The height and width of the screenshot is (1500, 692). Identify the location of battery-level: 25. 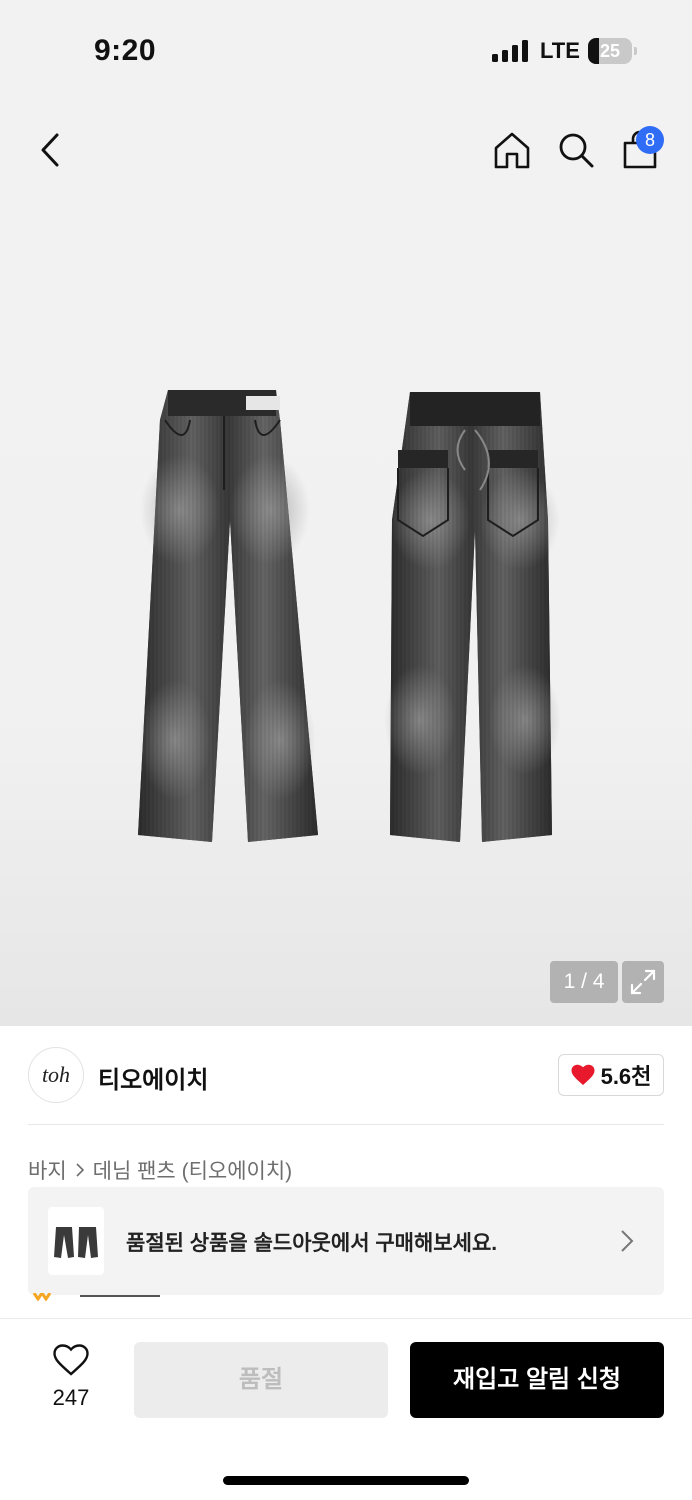
(610, 51).